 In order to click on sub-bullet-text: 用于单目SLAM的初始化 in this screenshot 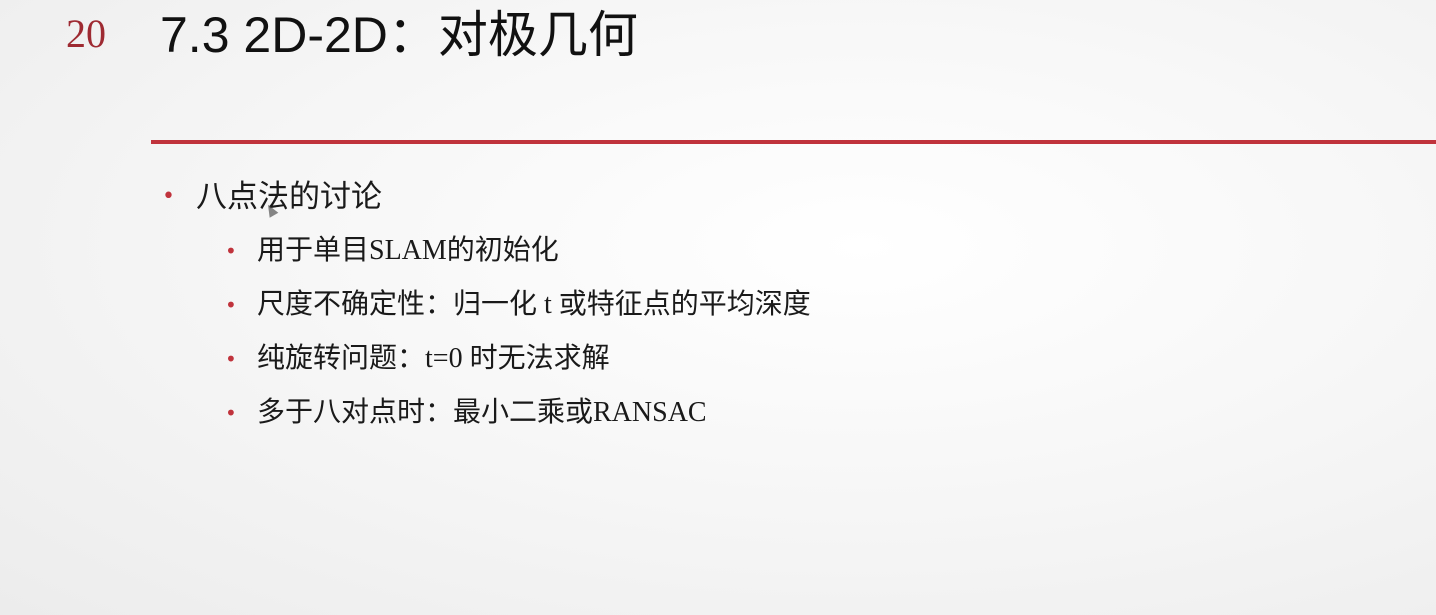, I will do `click(408, 250)`.